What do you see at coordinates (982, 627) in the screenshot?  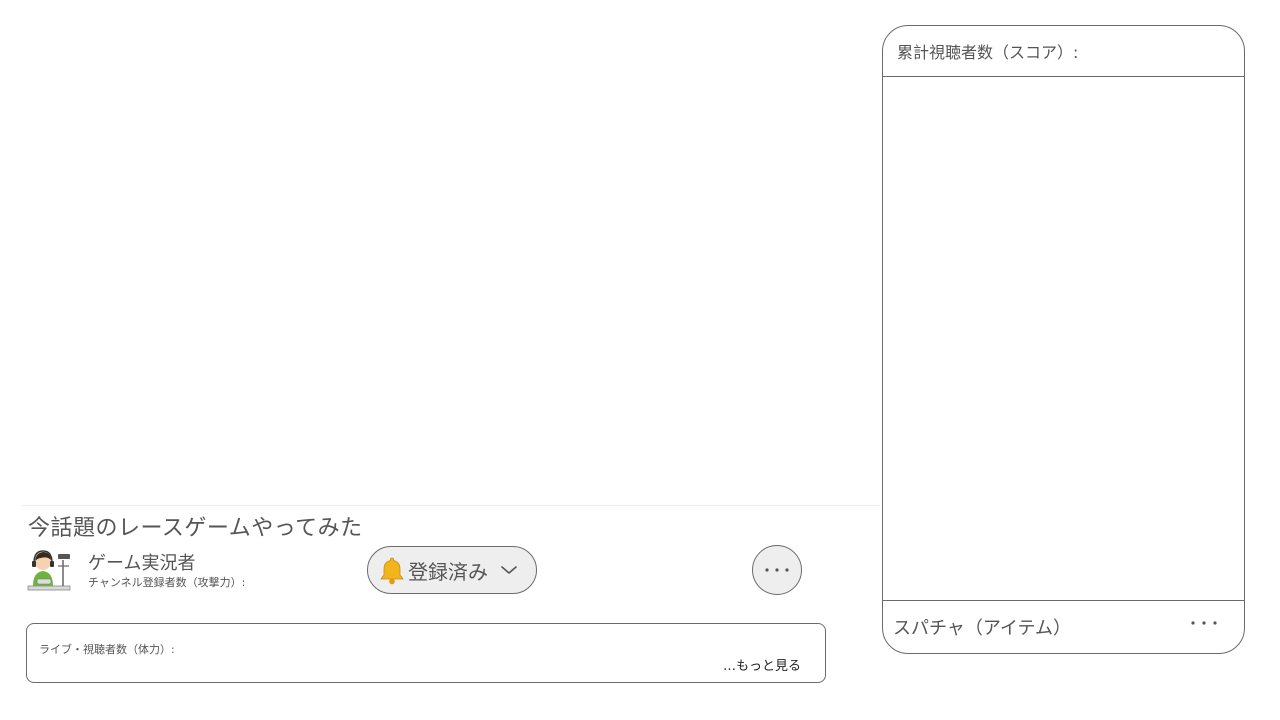 I see `superchat-label: スパチャ（アイテム）` at bounding box center [982, 627].